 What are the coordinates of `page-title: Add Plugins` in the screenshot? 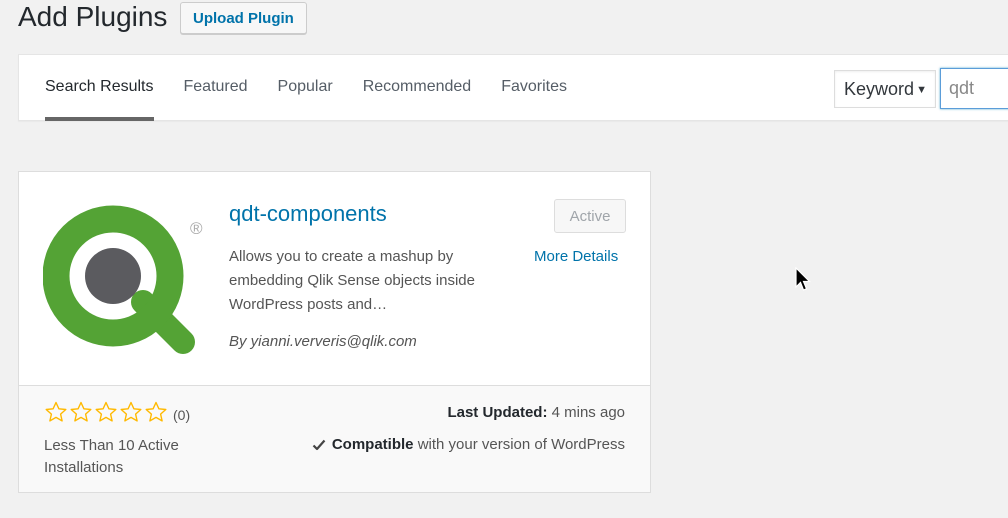 It's located at (93, 16).